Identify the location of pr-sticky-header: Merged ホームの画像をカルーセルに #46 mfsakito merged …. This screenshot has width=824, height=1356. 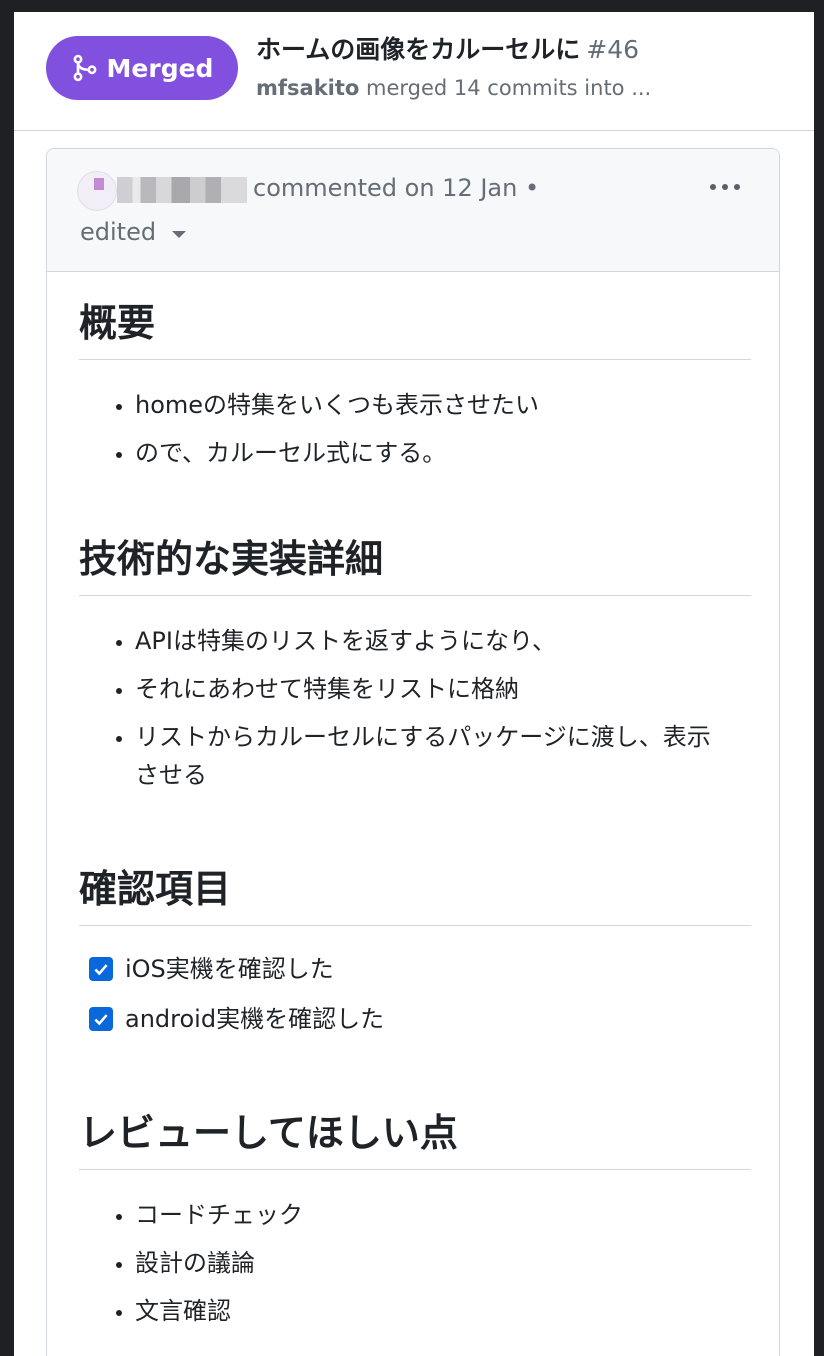
(414, 71).